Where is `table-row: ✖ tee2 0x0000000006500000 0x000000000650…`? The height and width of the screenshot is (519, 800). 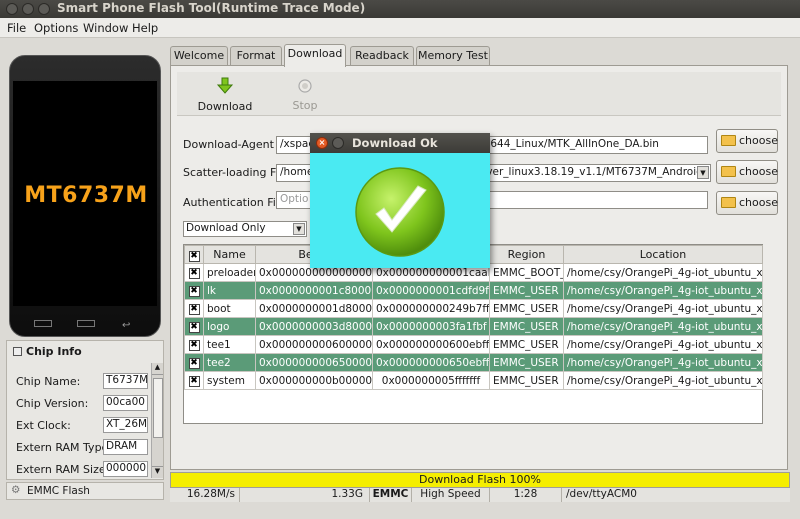 table-row: ✖ tee2 0x0000000006500000 0x000000000650… is located at coordinates (473, 362).